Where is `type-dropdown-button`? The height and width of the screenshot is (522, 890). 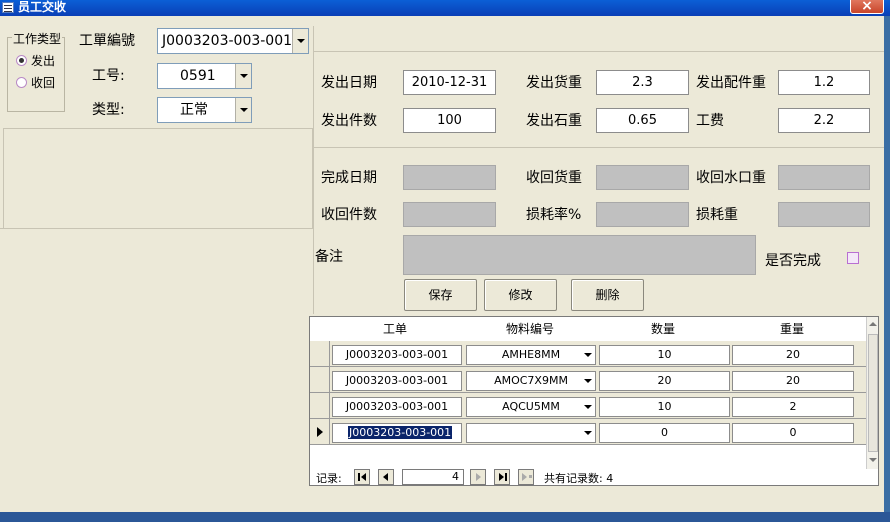 type-dropdown-button is located at coordinates (243, 110).